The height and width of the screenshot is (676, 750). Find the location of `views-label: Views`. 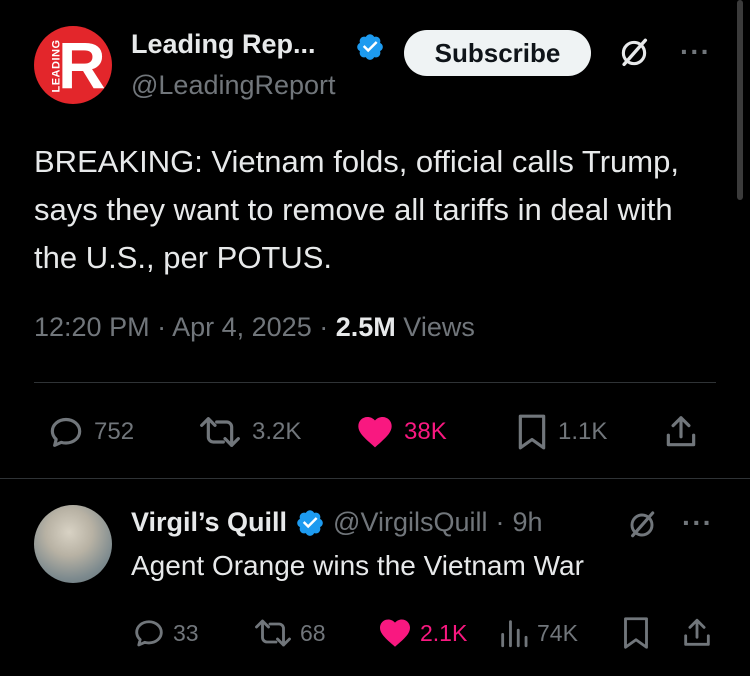

views-label: Views is located at coordinates (439, 327).